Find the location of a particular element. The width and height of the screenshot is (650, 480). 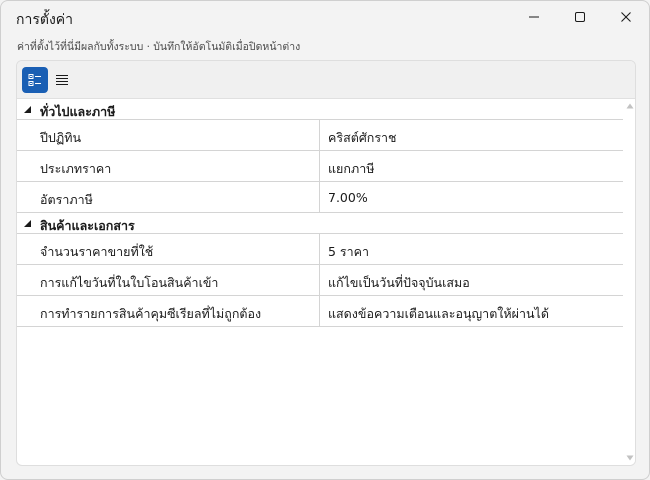

property-row: ปีปฏิทิน คริสต์ศักราช is located at coordinates (320, 135).